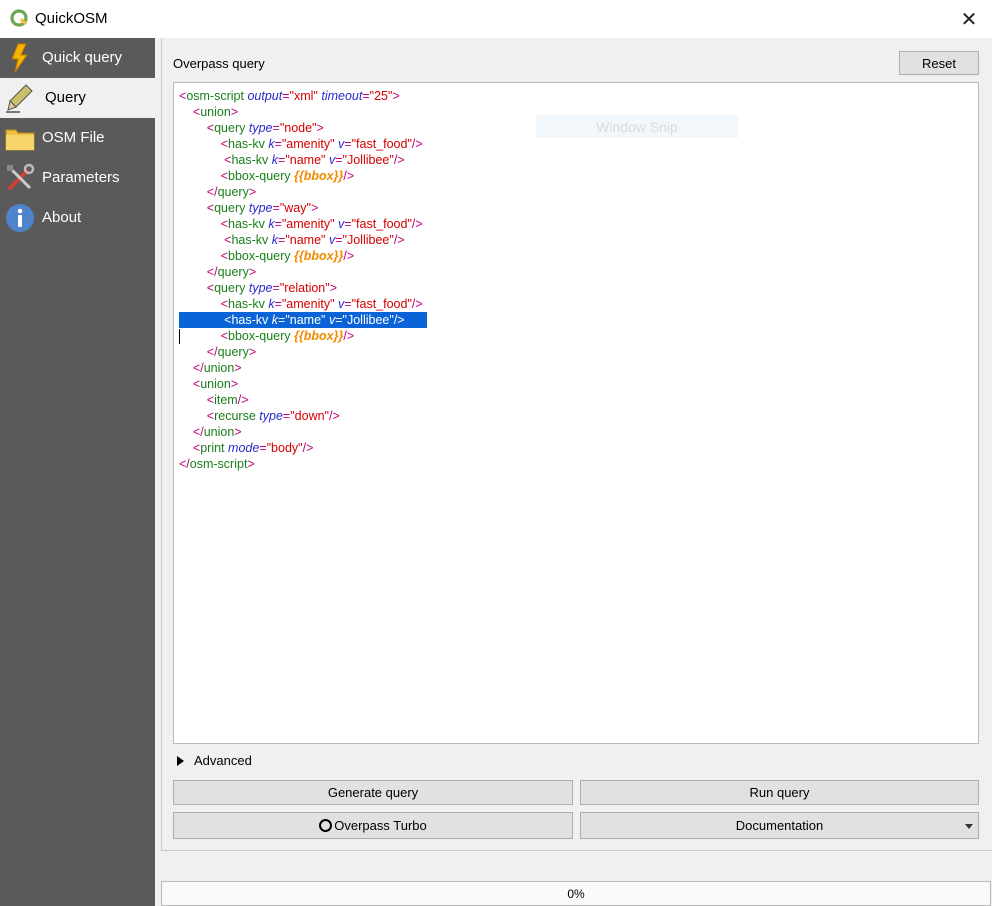 Image resolution: width=992 pixels, height=906 pixels. I want to click on tools-icon, so click(21, 177).